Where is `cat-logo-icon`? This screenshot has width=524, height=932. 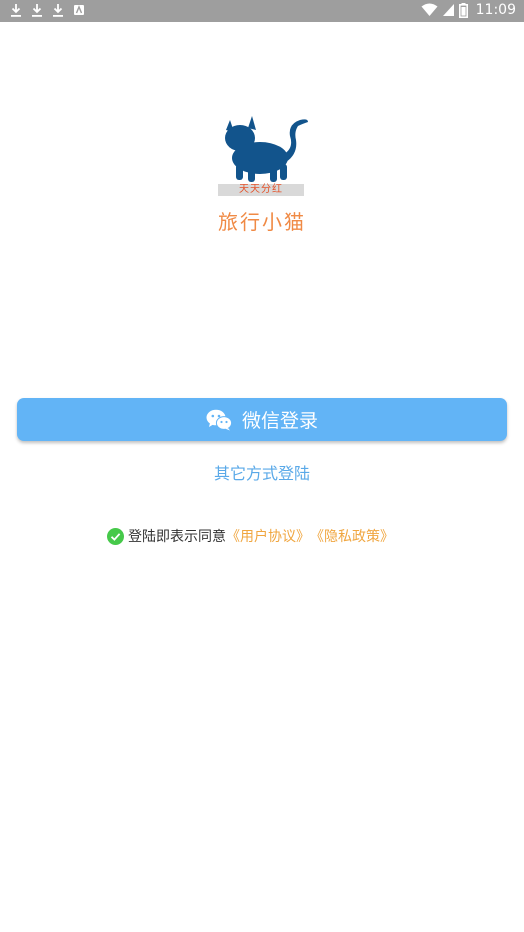 cat-logo-icon is located at coordinates (266, 149).